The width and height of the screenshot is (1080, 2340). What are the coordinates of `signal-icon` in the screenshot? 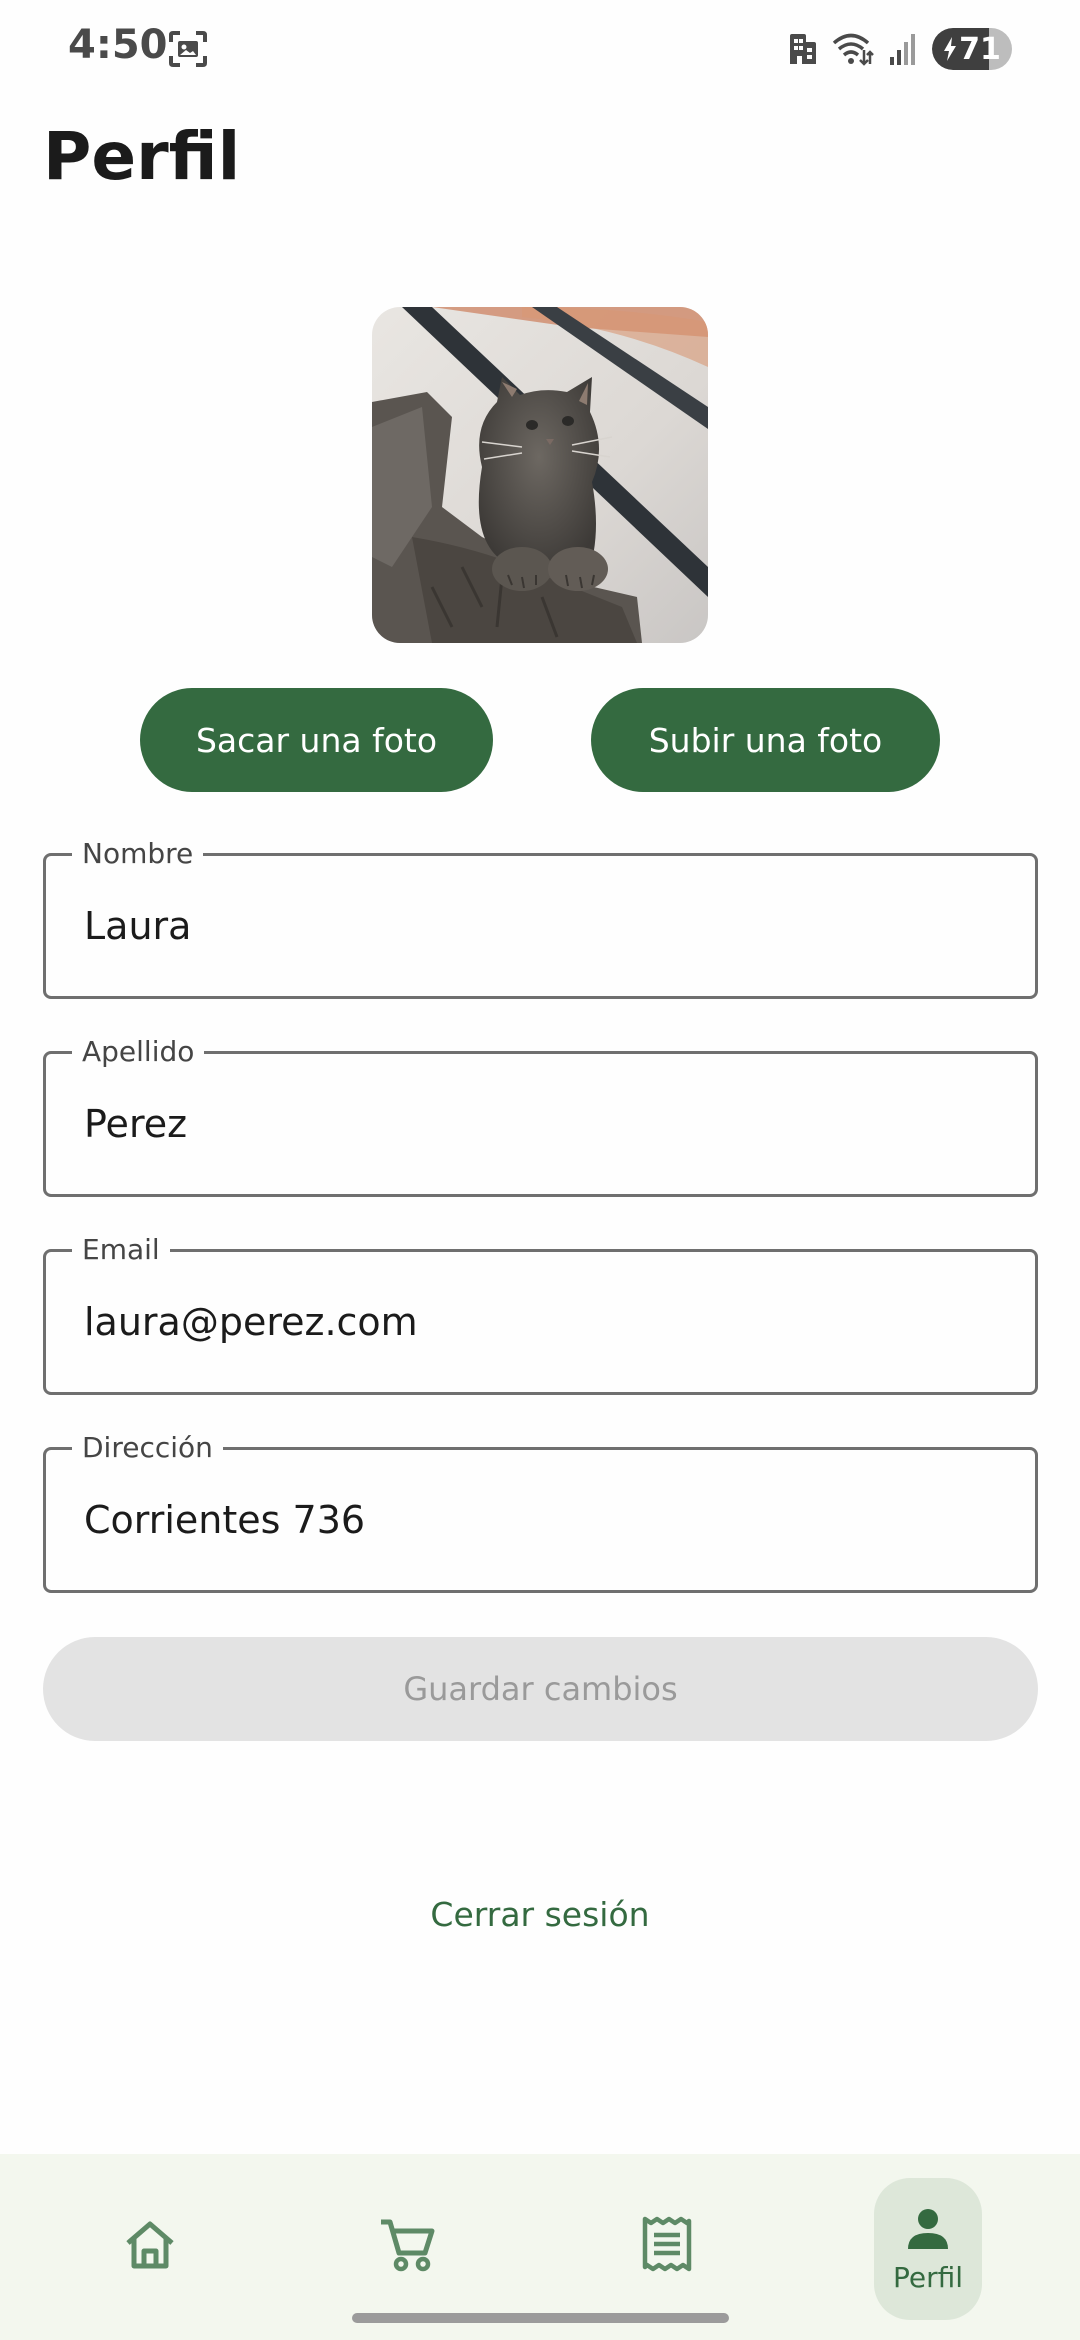 It's located at (903, 49).